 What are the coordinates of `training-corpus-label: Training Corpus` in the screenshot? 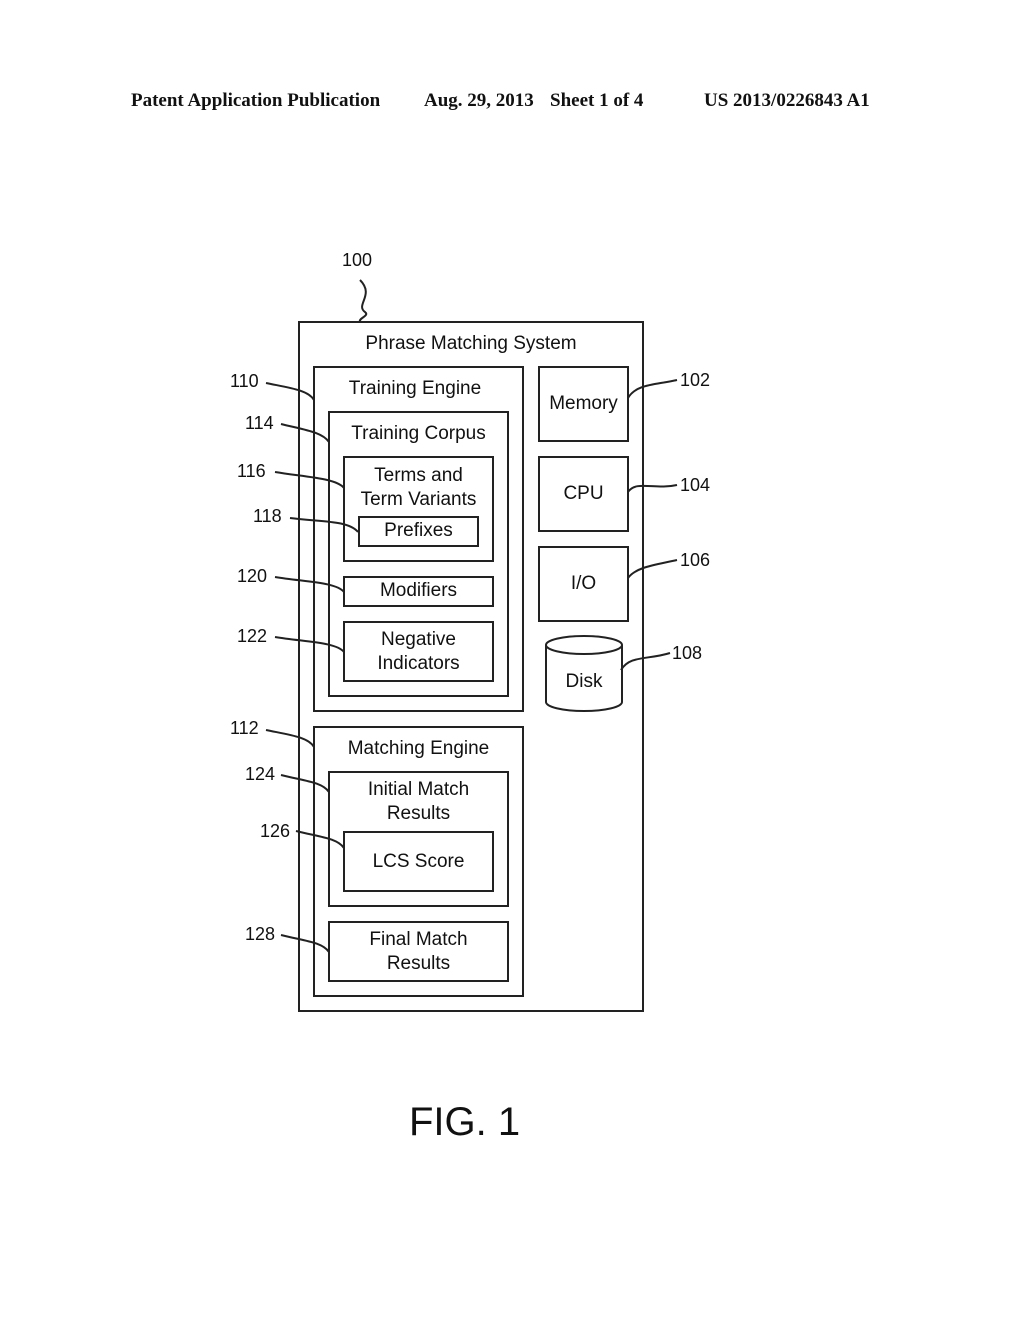 It's located at (418, 433).